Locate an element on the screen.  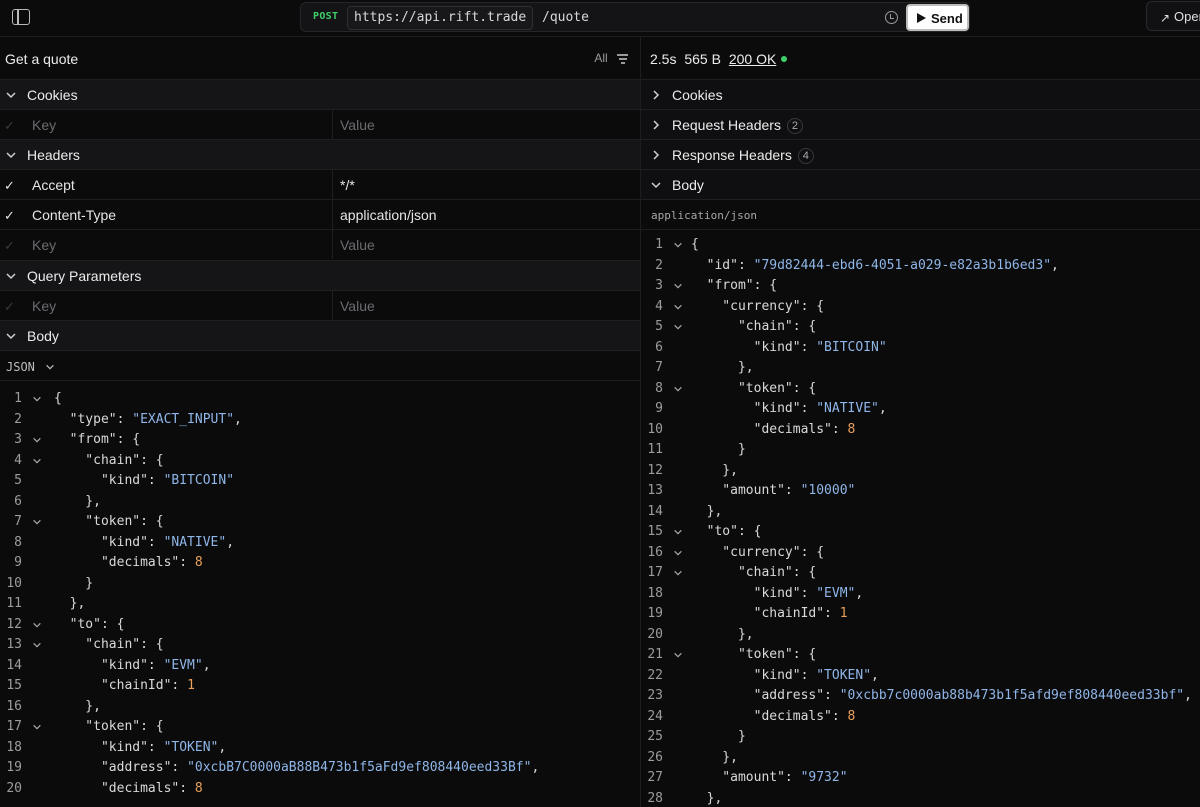
header-value: application/json is located at coordinates (388, 215).